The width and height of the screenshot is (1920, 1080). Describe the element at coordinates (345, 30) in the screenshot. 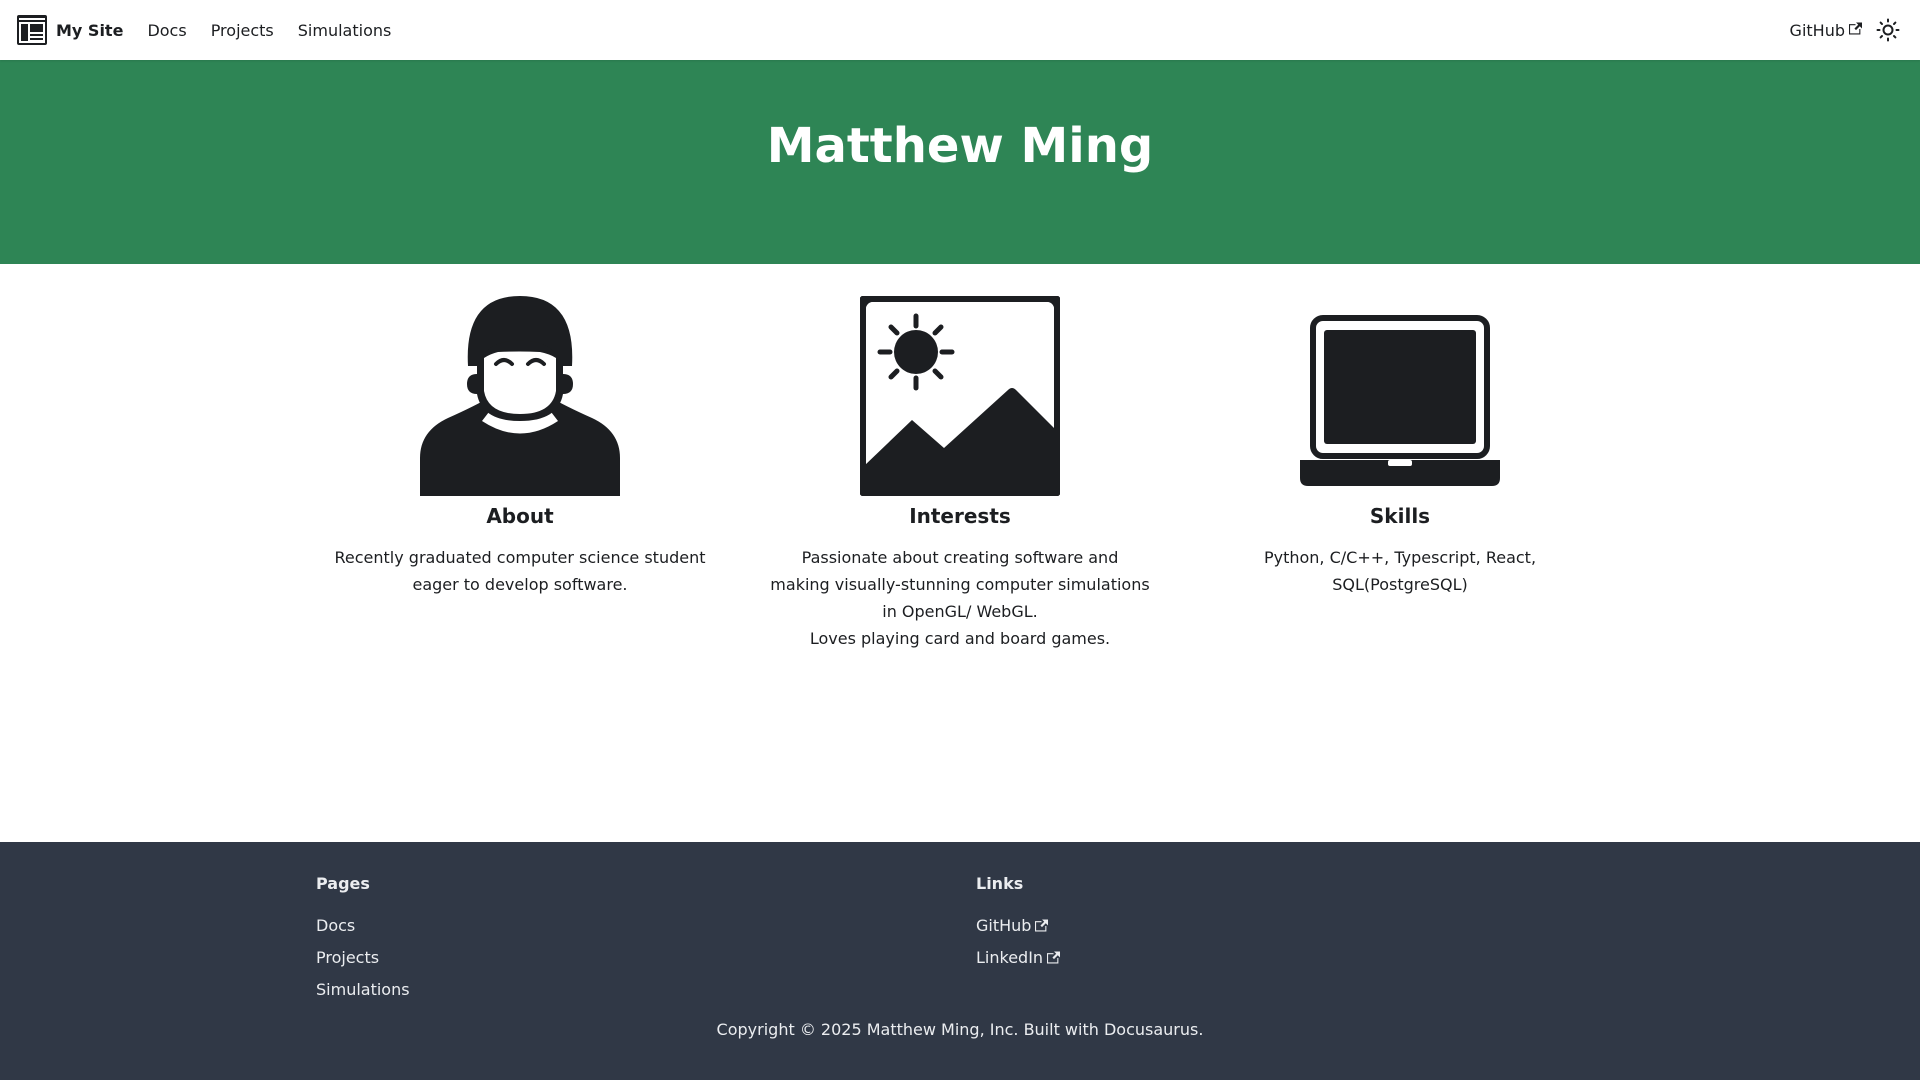

I see `nav-link-simulations: Simulations` at that location.